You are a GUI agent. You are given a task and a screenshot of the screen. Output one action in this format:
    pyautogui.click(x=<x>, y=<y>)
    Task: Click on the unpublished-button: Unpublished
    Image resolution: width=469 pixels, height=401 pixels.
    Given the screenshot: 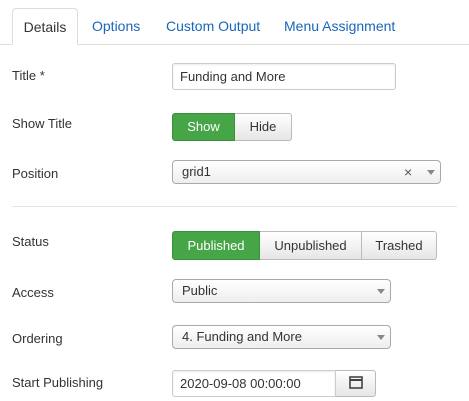 What is the action you would take?
    pyautogui.click(x=311, y=245)
    